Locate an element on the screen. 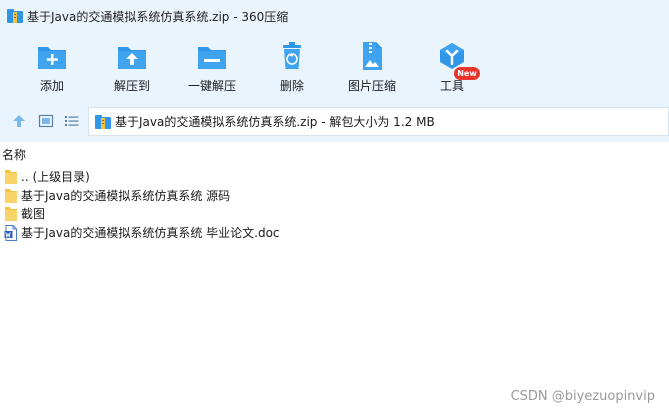 This screenshot has width=669, height=417. file-name: 基于Java的交通模拟系统仿真系统 源码 is located at coordinates (126, 196).